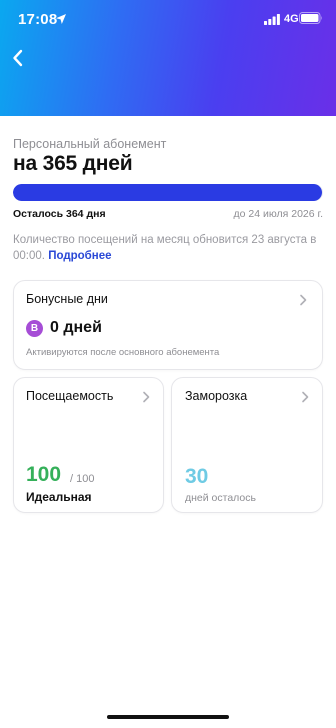  I want to click on attendance-status: Идеальная, so click(59, 497).